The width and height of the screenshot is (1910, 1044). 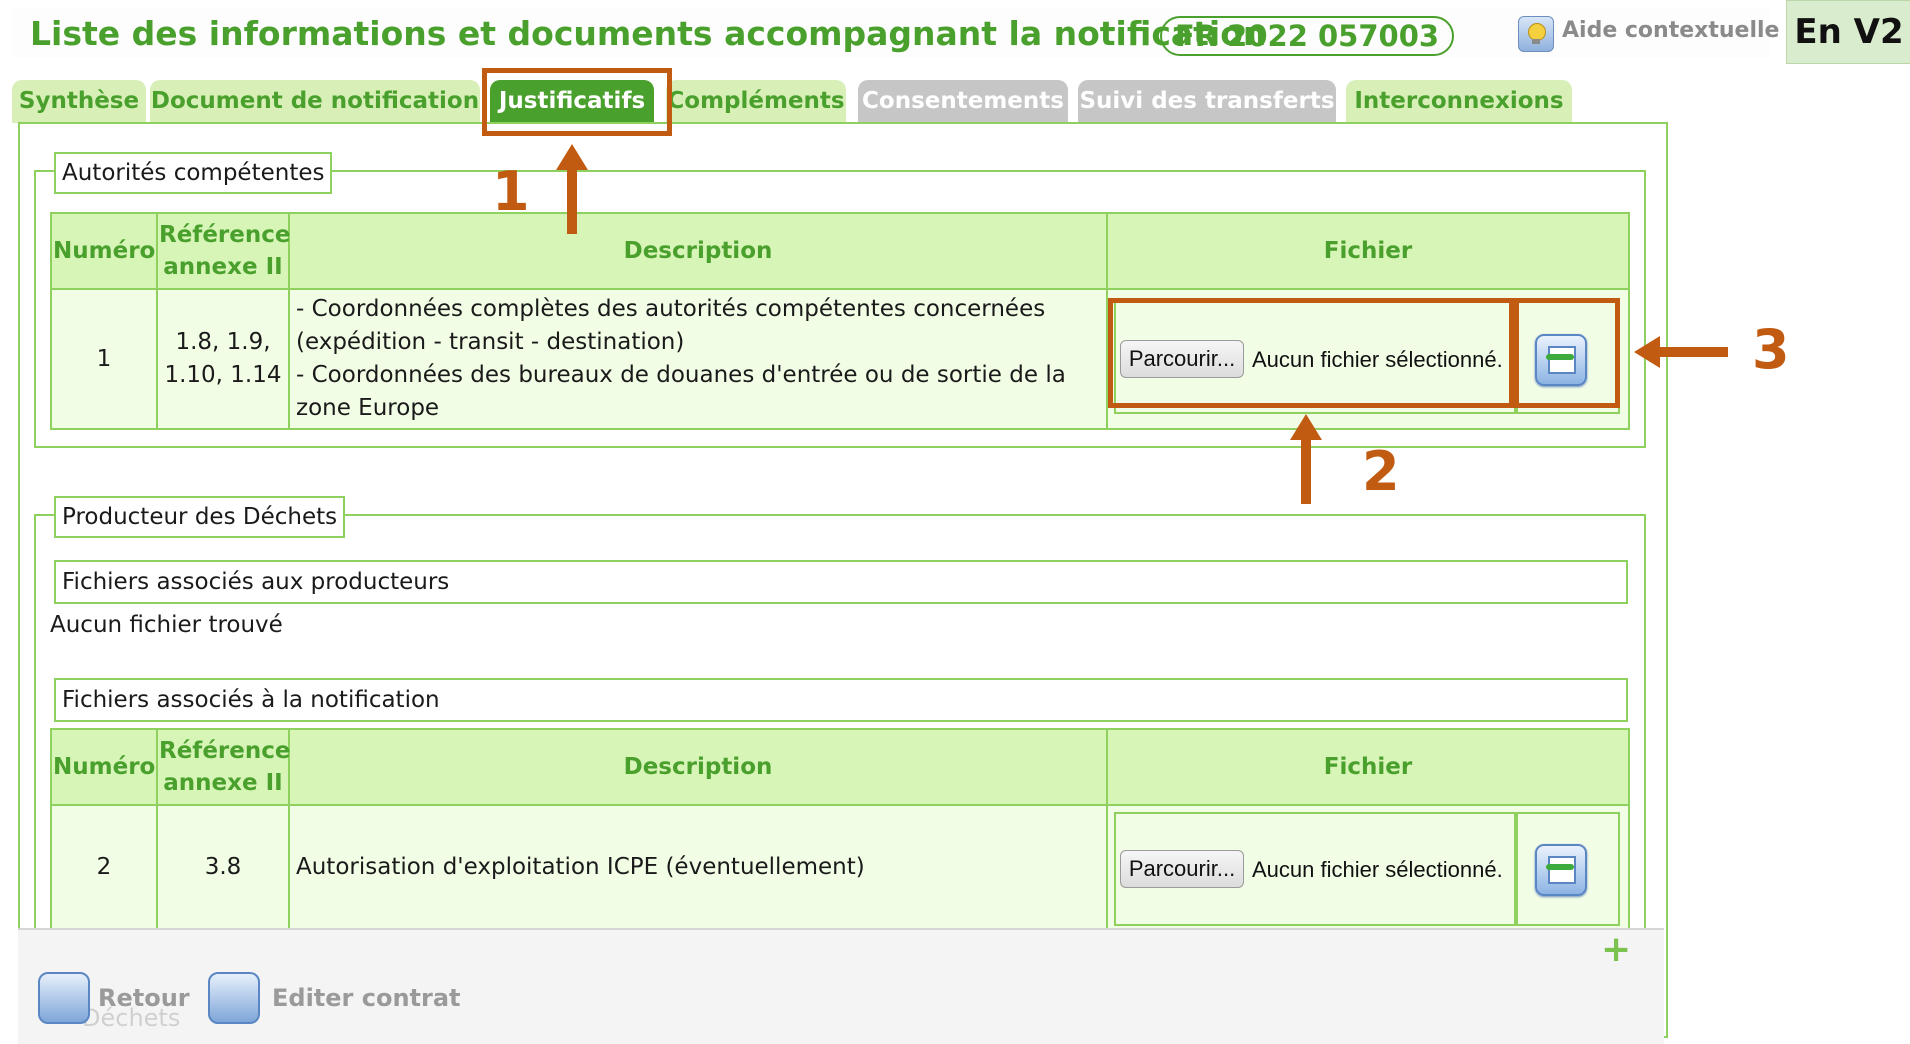 What do you see at coordinates (166, 625) in the screenshot?
I see `no-file-found: Aucun fichier trouvé` at bounding box center [166, 625].